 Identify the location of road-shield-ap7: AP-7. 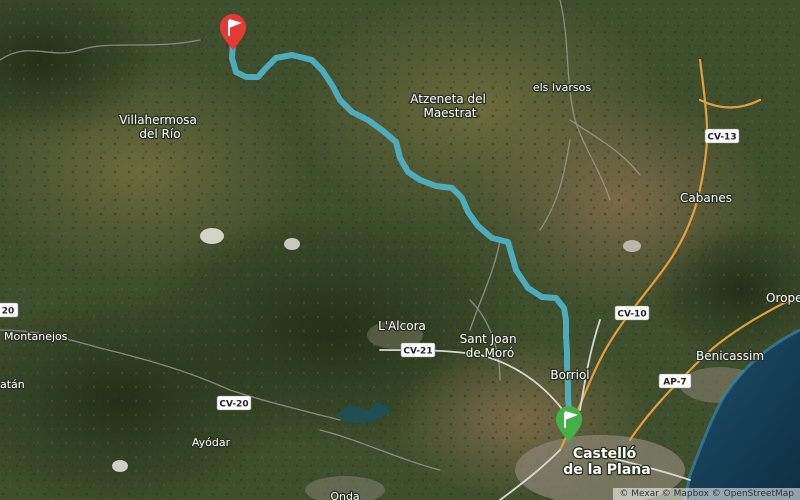
(675, 381).